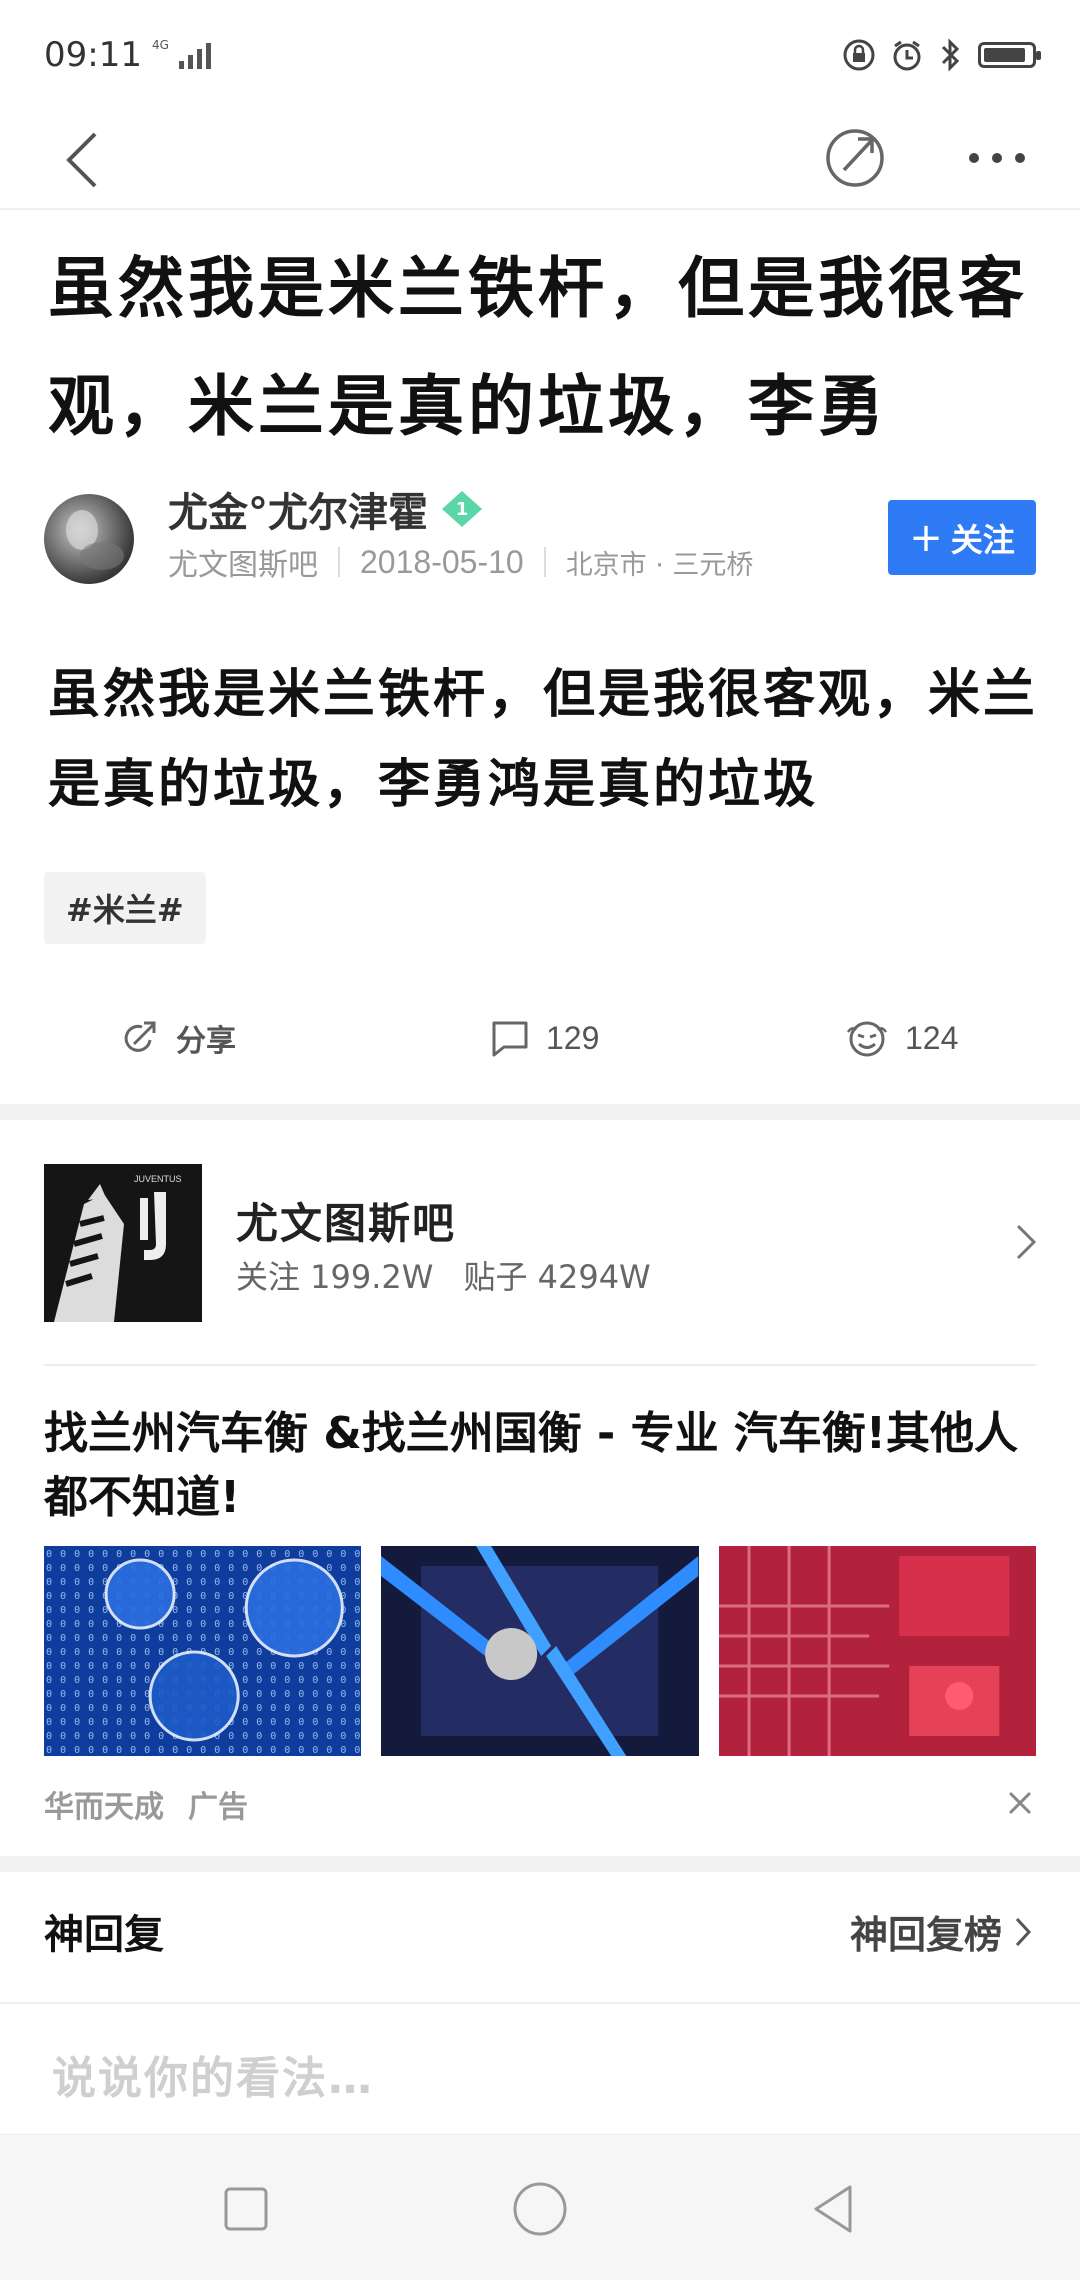  I want to click on post-location: 北京市 · 三元桥, so click(659, 565).